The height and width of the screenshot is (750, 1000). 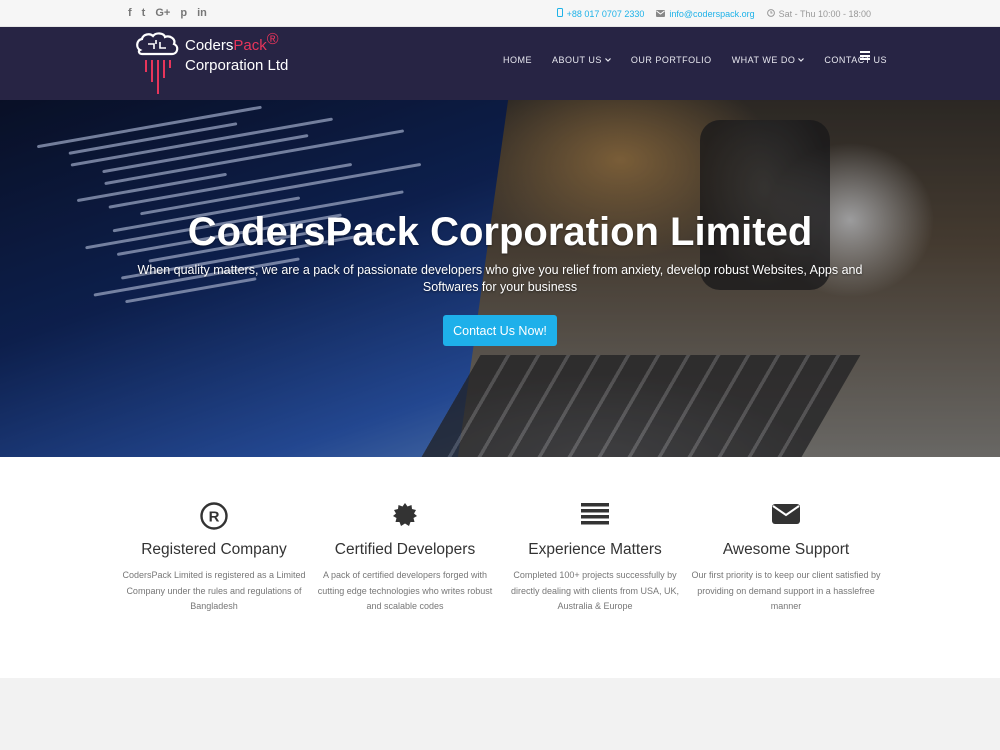 I want to click on phone-number: +88 017 0707 2330, so click(x=606, y=14).